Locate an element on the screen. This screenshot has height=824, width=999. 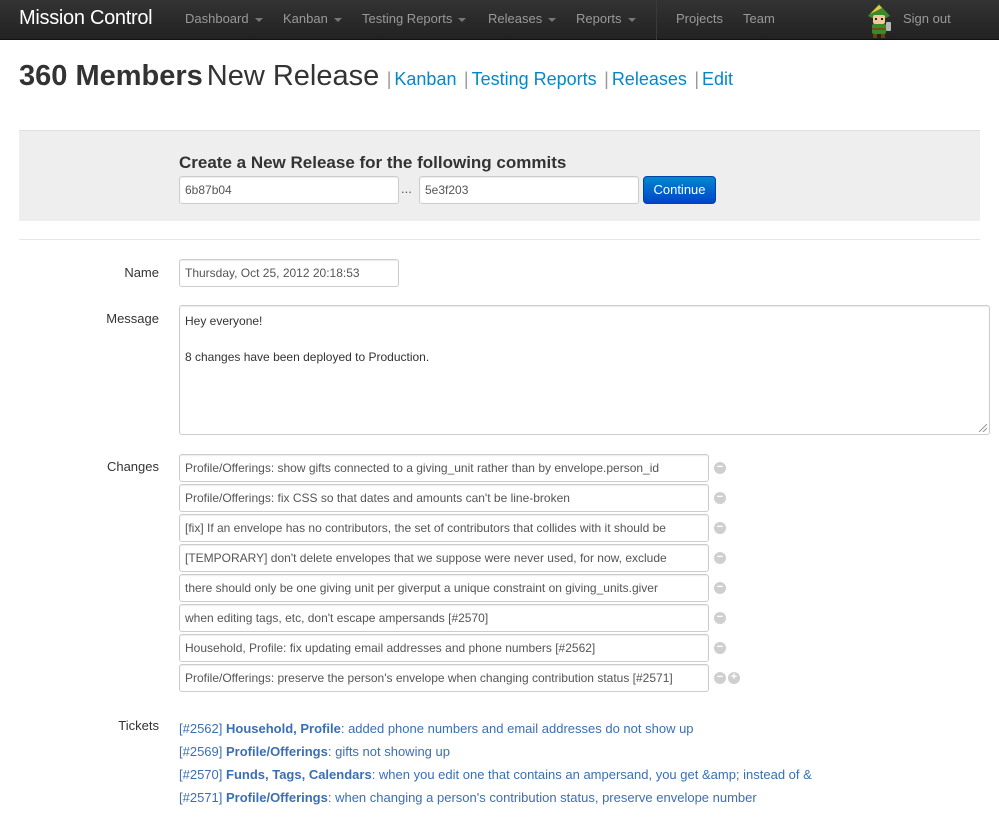
nav-releases: Releases is located at coordinates (522, 18).